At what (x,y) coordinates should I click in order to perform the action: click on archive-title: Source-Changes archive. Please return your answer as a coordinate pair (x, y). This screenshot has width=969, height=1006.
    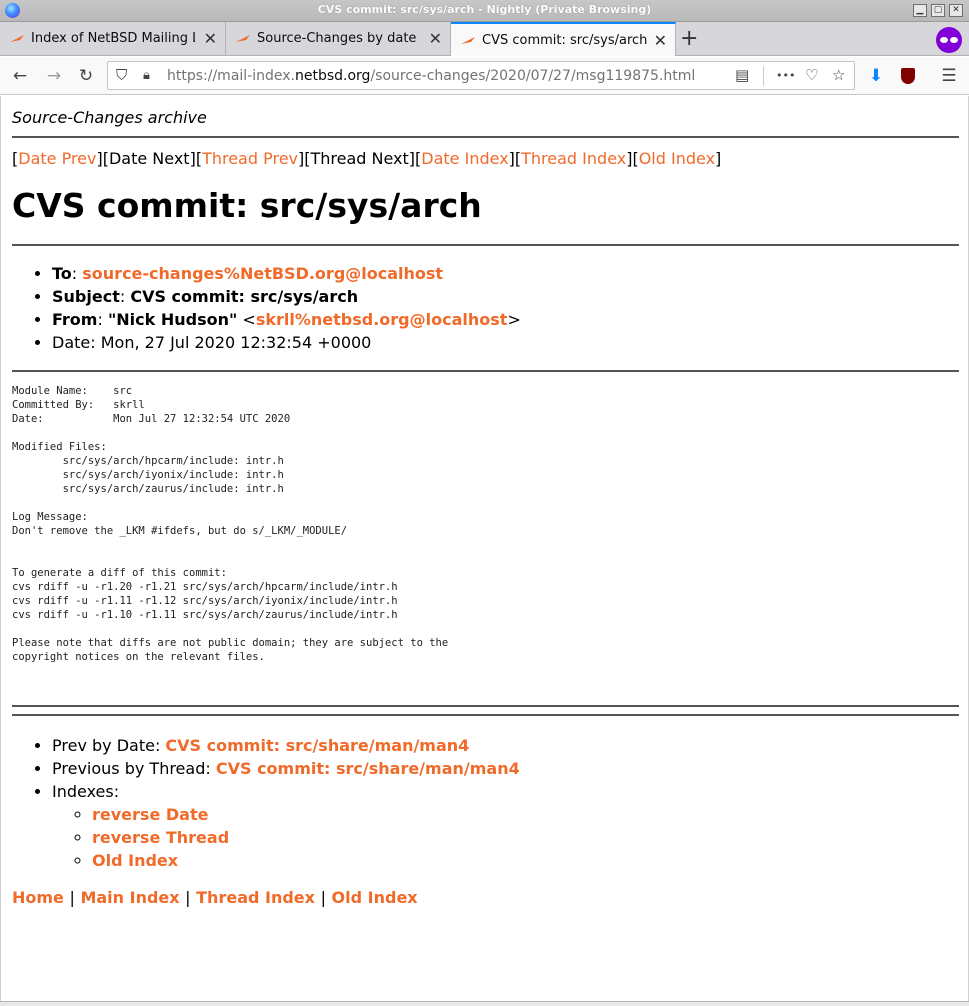
    Looking at the image, I should click on (109, 117).